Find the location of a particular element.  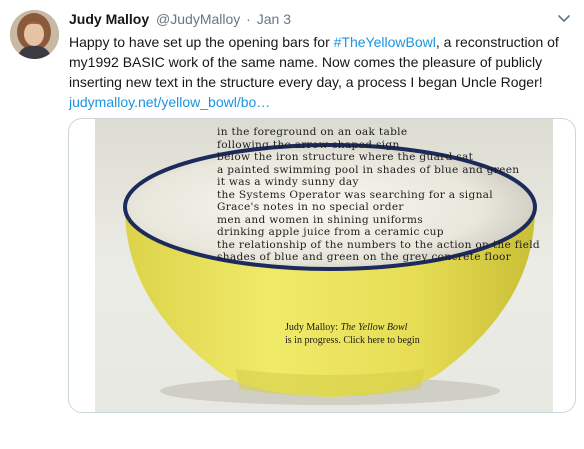

poem-line: in the foreground on an oak table is located at coordinates (312, 132).